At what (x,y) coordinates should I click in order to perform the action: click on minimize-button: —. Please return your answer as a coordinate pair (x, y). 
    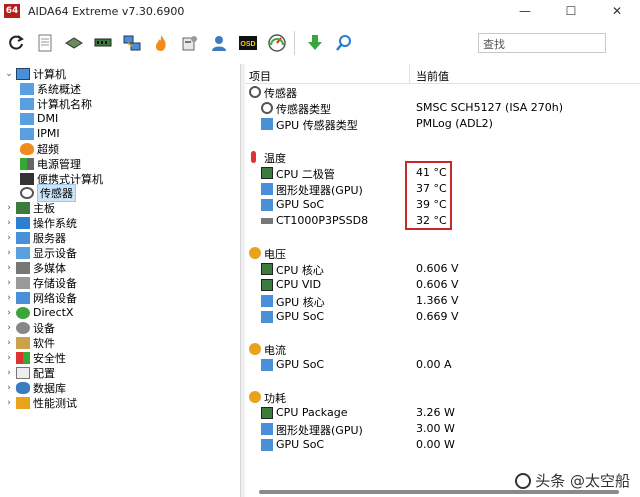
    Looking at the image, I should click on (525, 11).